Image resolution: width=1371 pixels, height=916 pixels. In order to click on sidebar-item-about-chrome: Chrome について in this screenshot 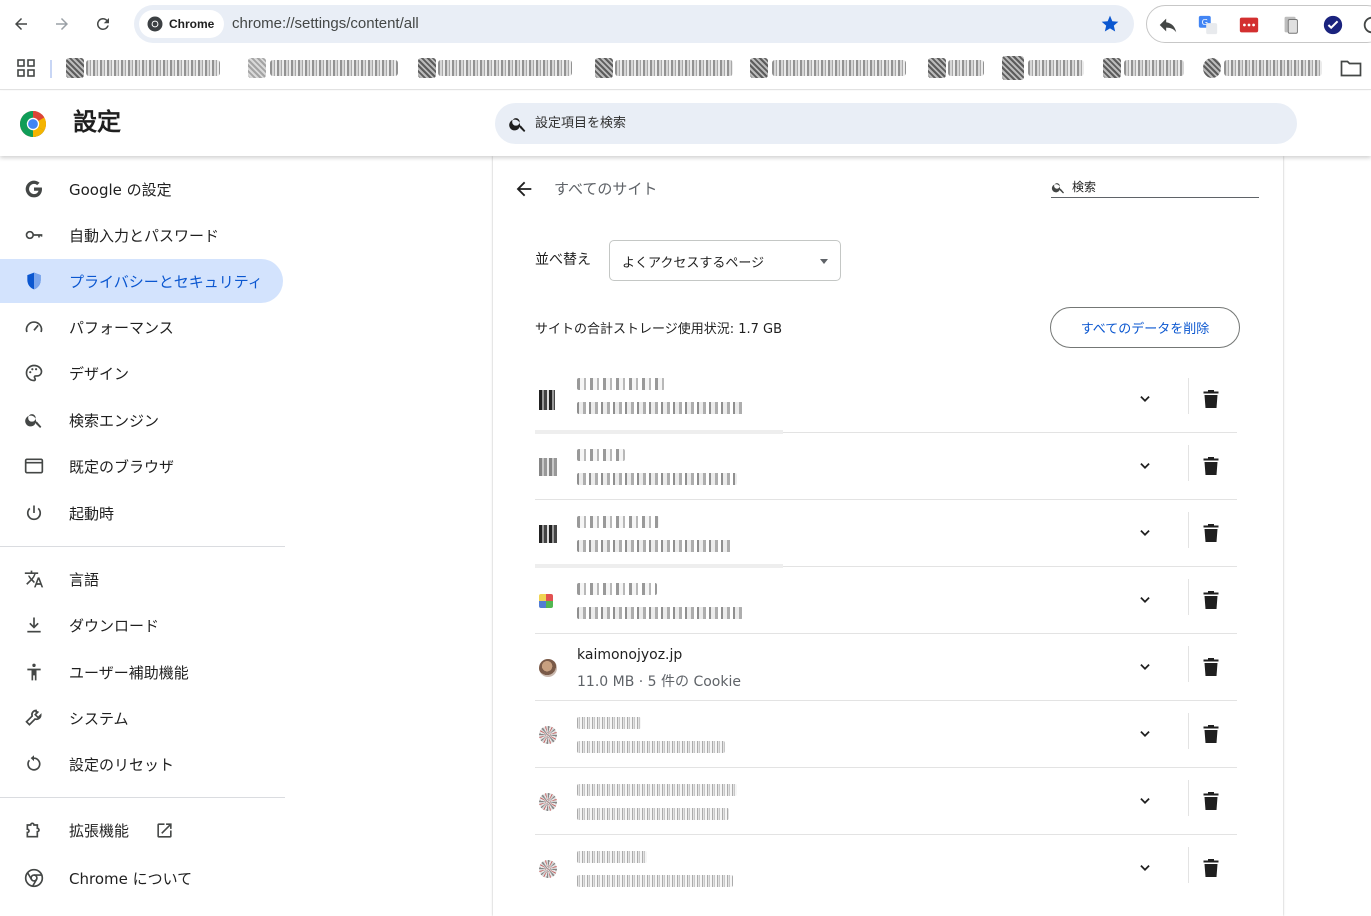, I will do `click(141, 878)`.